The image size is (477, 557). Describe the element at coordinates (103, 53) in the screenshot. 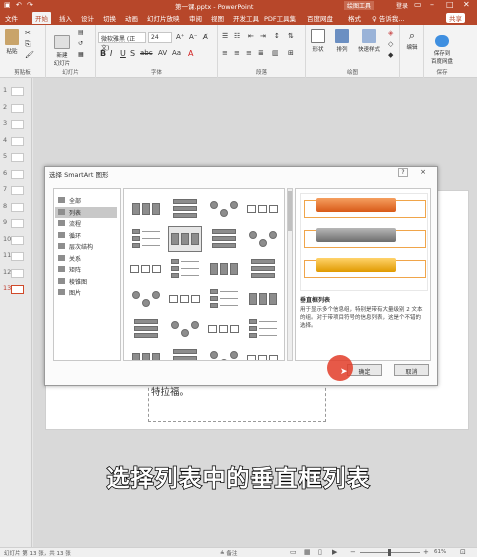

I see `bold-icon: B` at that location.